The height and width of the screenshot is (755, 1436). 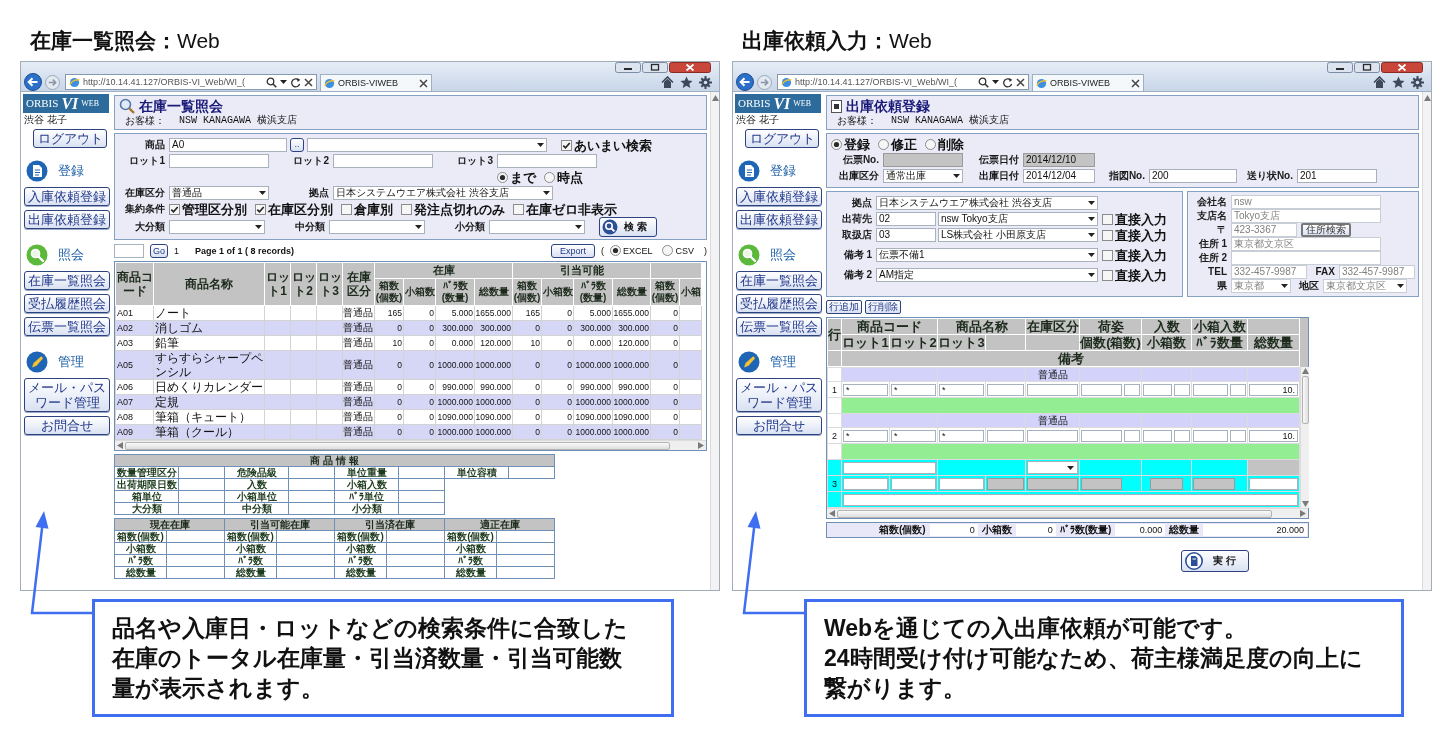 I want to click on menu-button: 受払履歴照会, so click(x=67, y=303).